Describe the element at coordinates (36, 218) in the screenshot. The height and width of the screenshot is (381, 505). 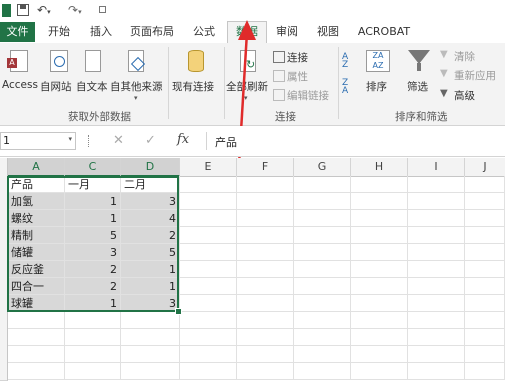
I see `table-cell: 螺纹` at that location.